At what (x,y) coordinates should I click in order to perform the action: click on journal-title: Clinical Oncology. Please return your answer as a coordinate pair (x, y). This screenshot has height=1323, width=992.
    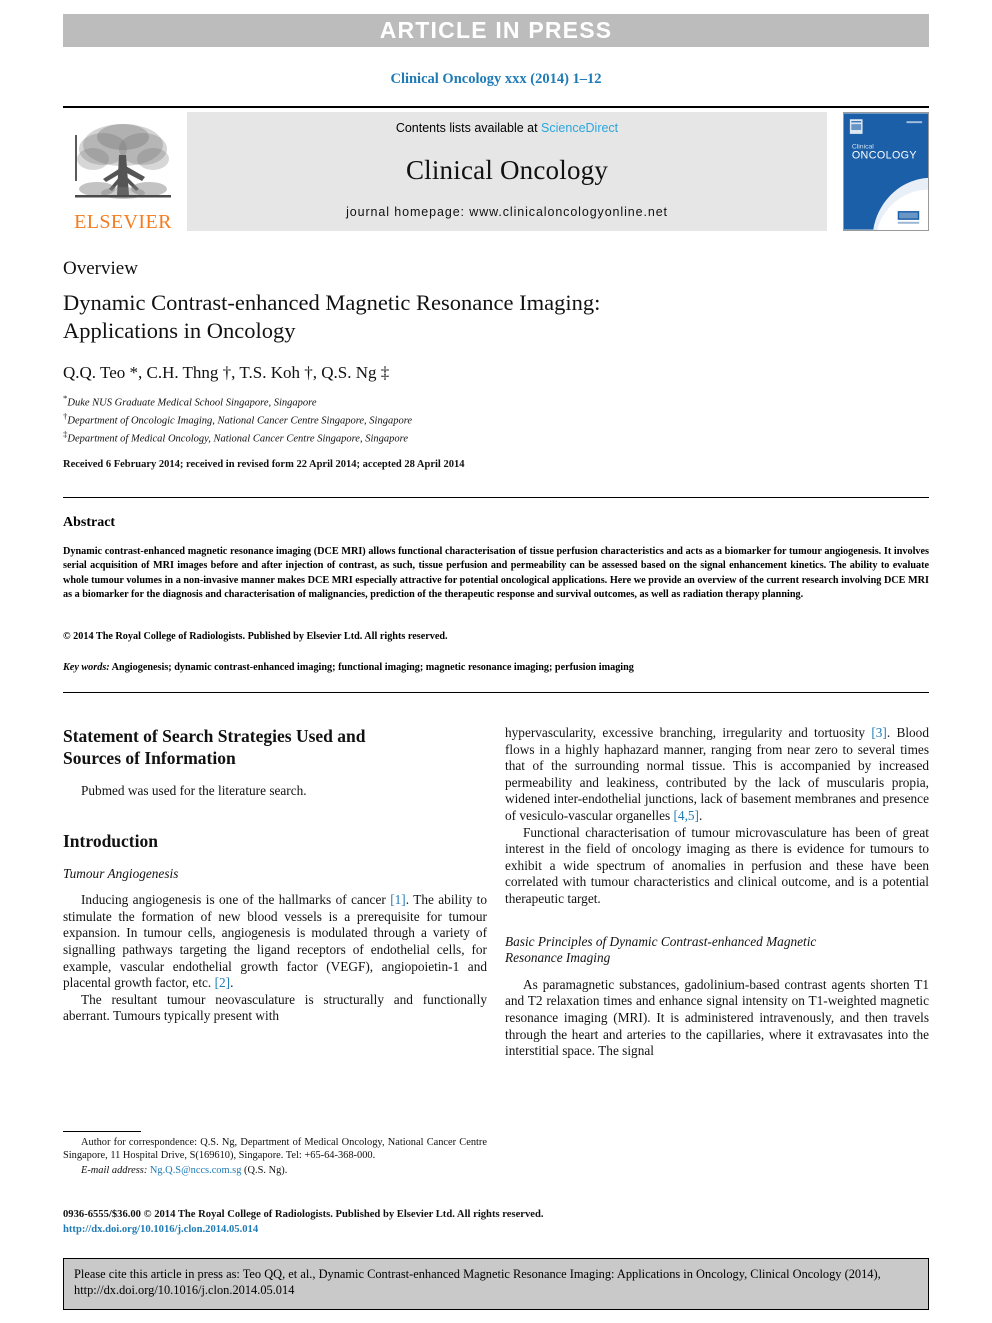
    Looking at the image, I should click on (507, 169).